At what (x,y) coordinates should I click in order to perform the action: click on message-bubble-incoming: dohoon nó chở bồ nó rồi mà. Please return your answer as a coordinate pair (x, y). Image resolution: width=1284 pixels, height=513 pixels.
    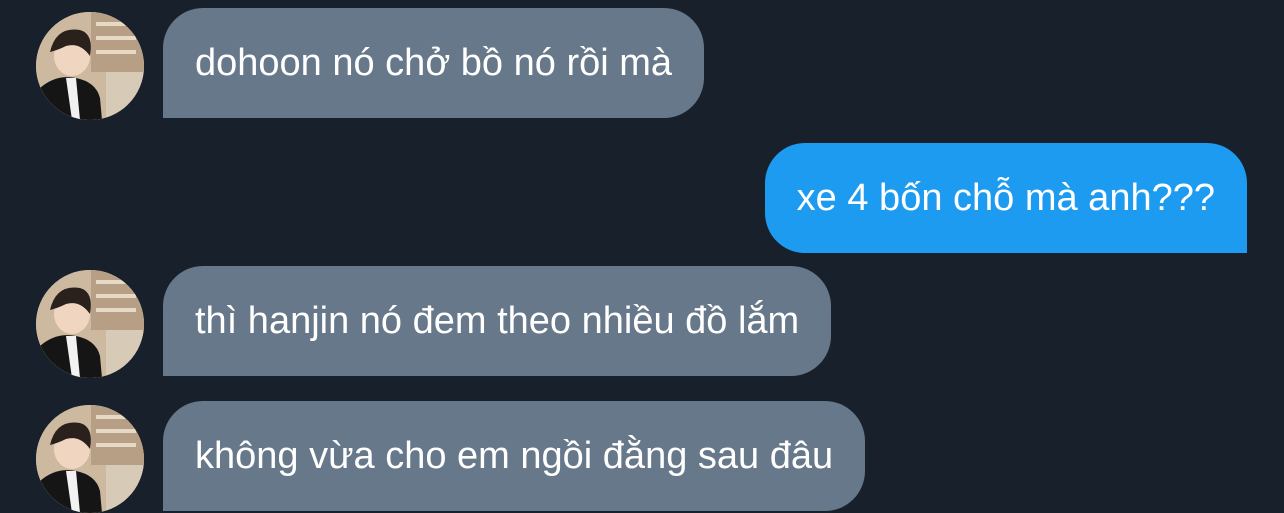
    Looking at the image, I should click on (434, 63).